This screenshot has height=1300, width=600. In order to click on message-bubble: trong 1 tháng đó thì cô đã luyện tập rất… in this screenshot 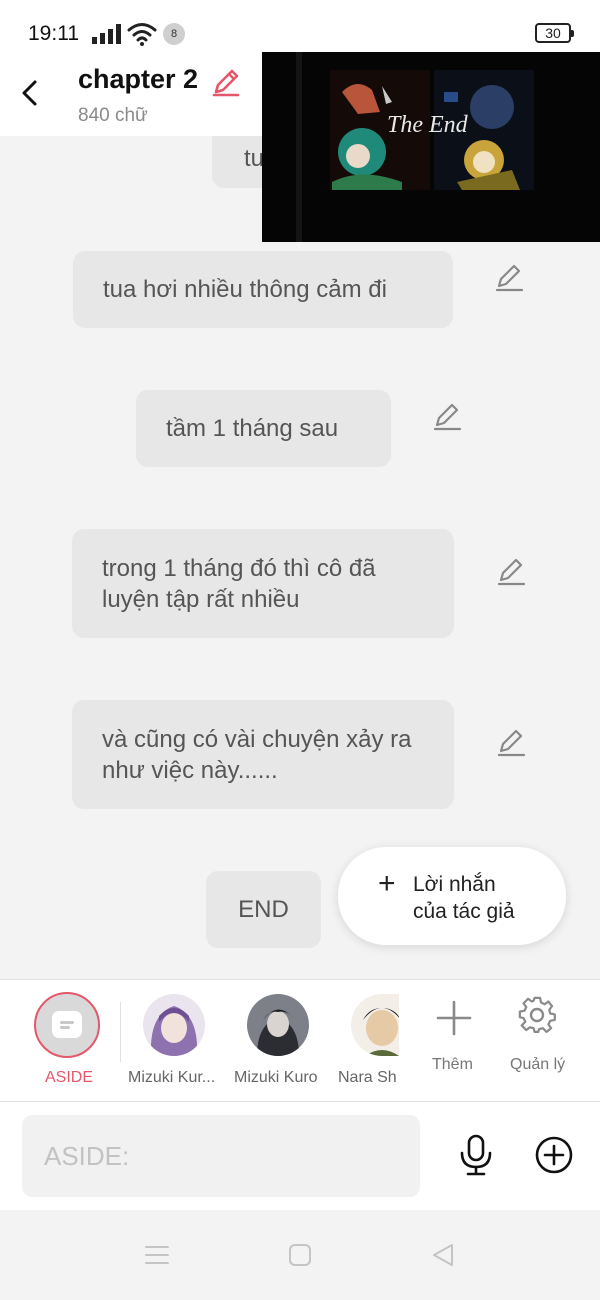, I will do `click(263, 583)`.